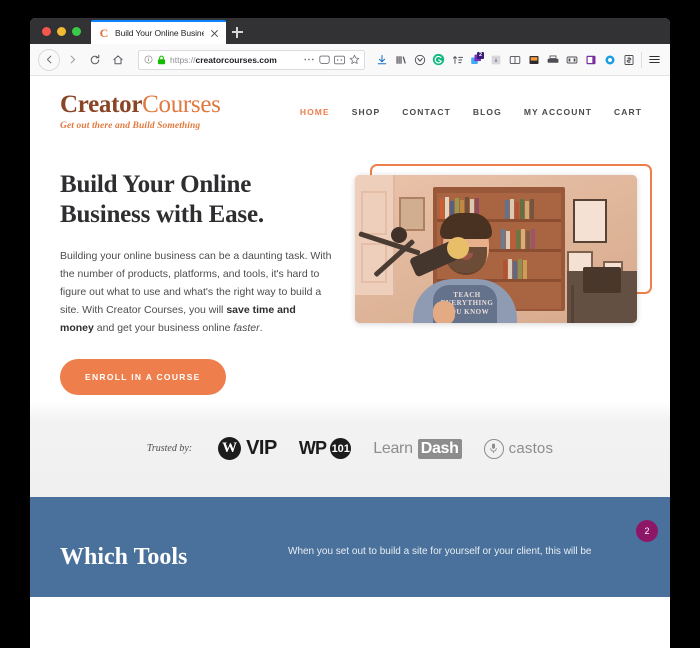 The height and width of the screenshot is (648, 700). I want to click on creator-courses-favicon: C, so click(104, 33).